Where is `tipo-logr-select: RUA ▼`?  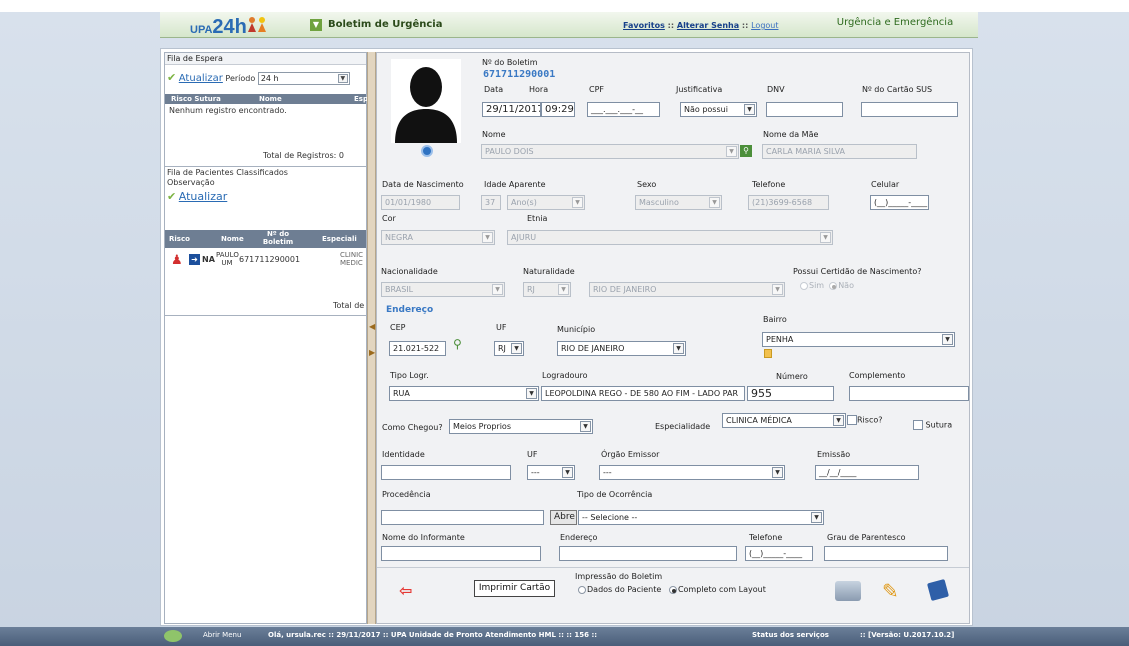
tipo-logr-select: RUA ▼ is located at coordinates (464, 393).